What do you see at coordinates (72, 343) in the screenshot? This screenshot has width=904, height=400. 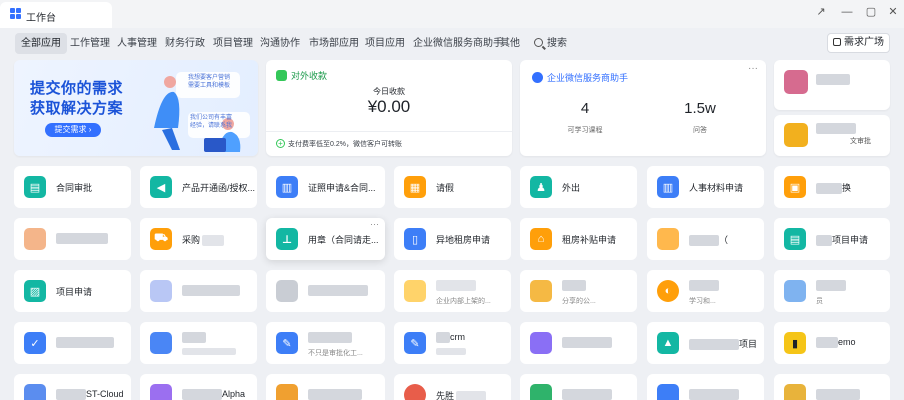 I see `app-row4-col1: ✓` at bounding box center [72, 343].